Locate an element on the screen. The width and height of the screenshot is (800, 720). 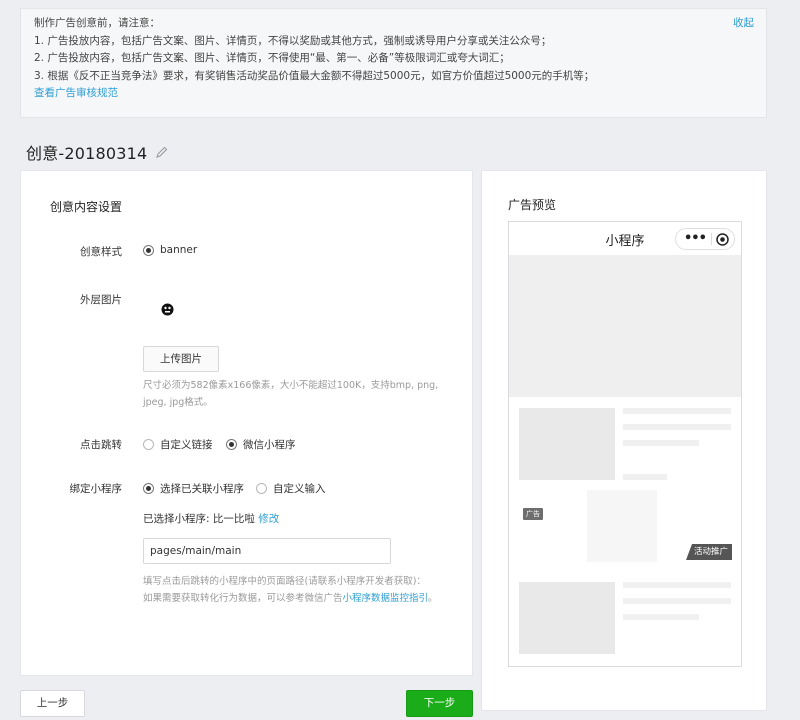
preview-title: 广告预览 is located at coordinates (532, 205).